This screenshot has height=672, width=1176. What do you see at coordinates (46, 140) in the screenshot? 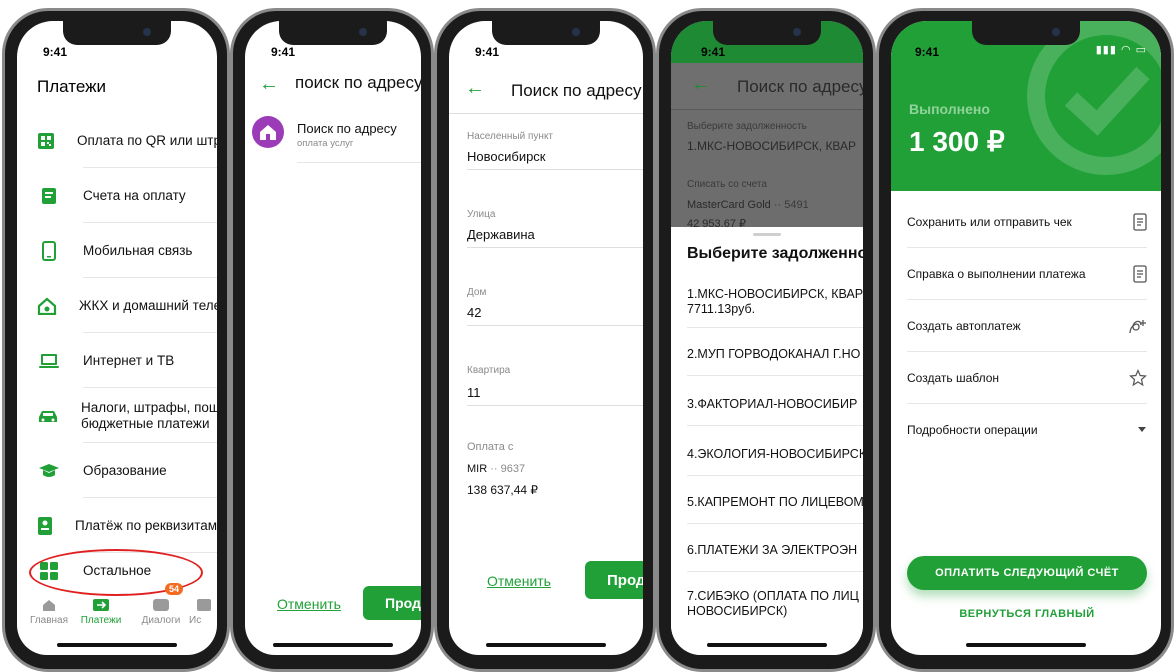
I see `qr-code-icon` at bounding box center [46, 140].